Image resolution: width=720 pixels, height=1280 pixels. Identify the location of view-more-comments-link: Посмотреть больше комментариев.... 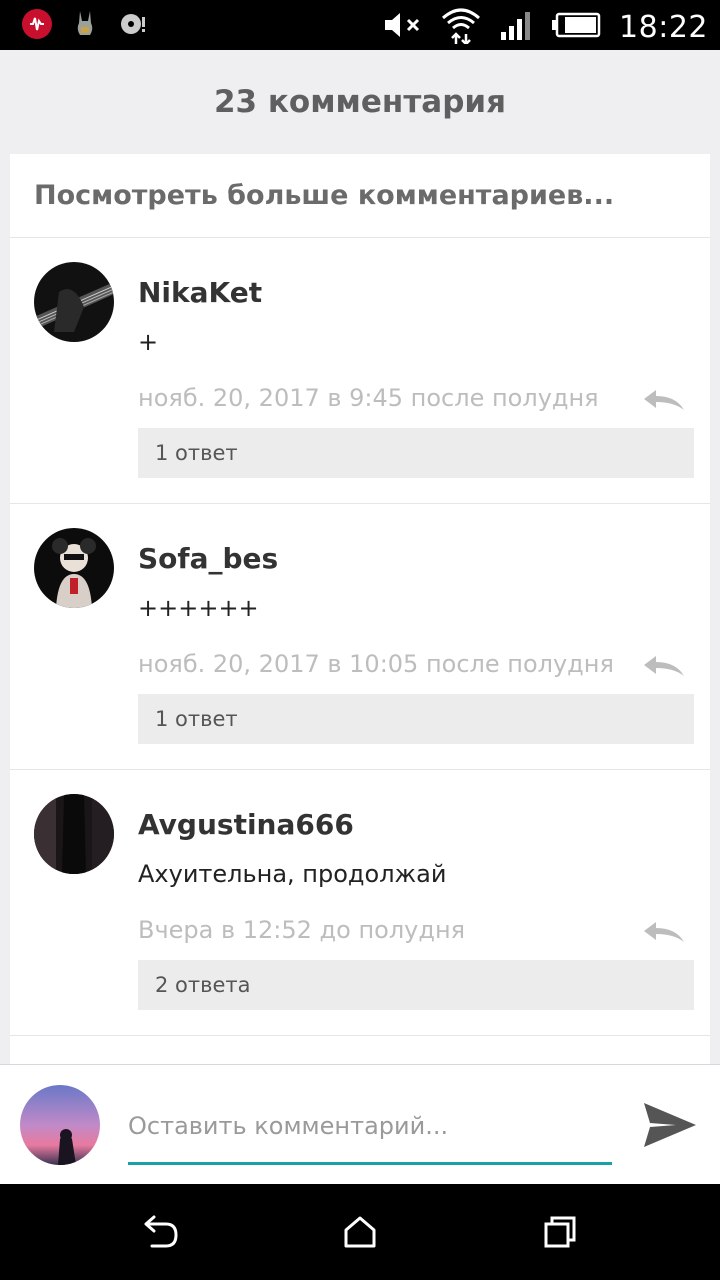
(360, 196).